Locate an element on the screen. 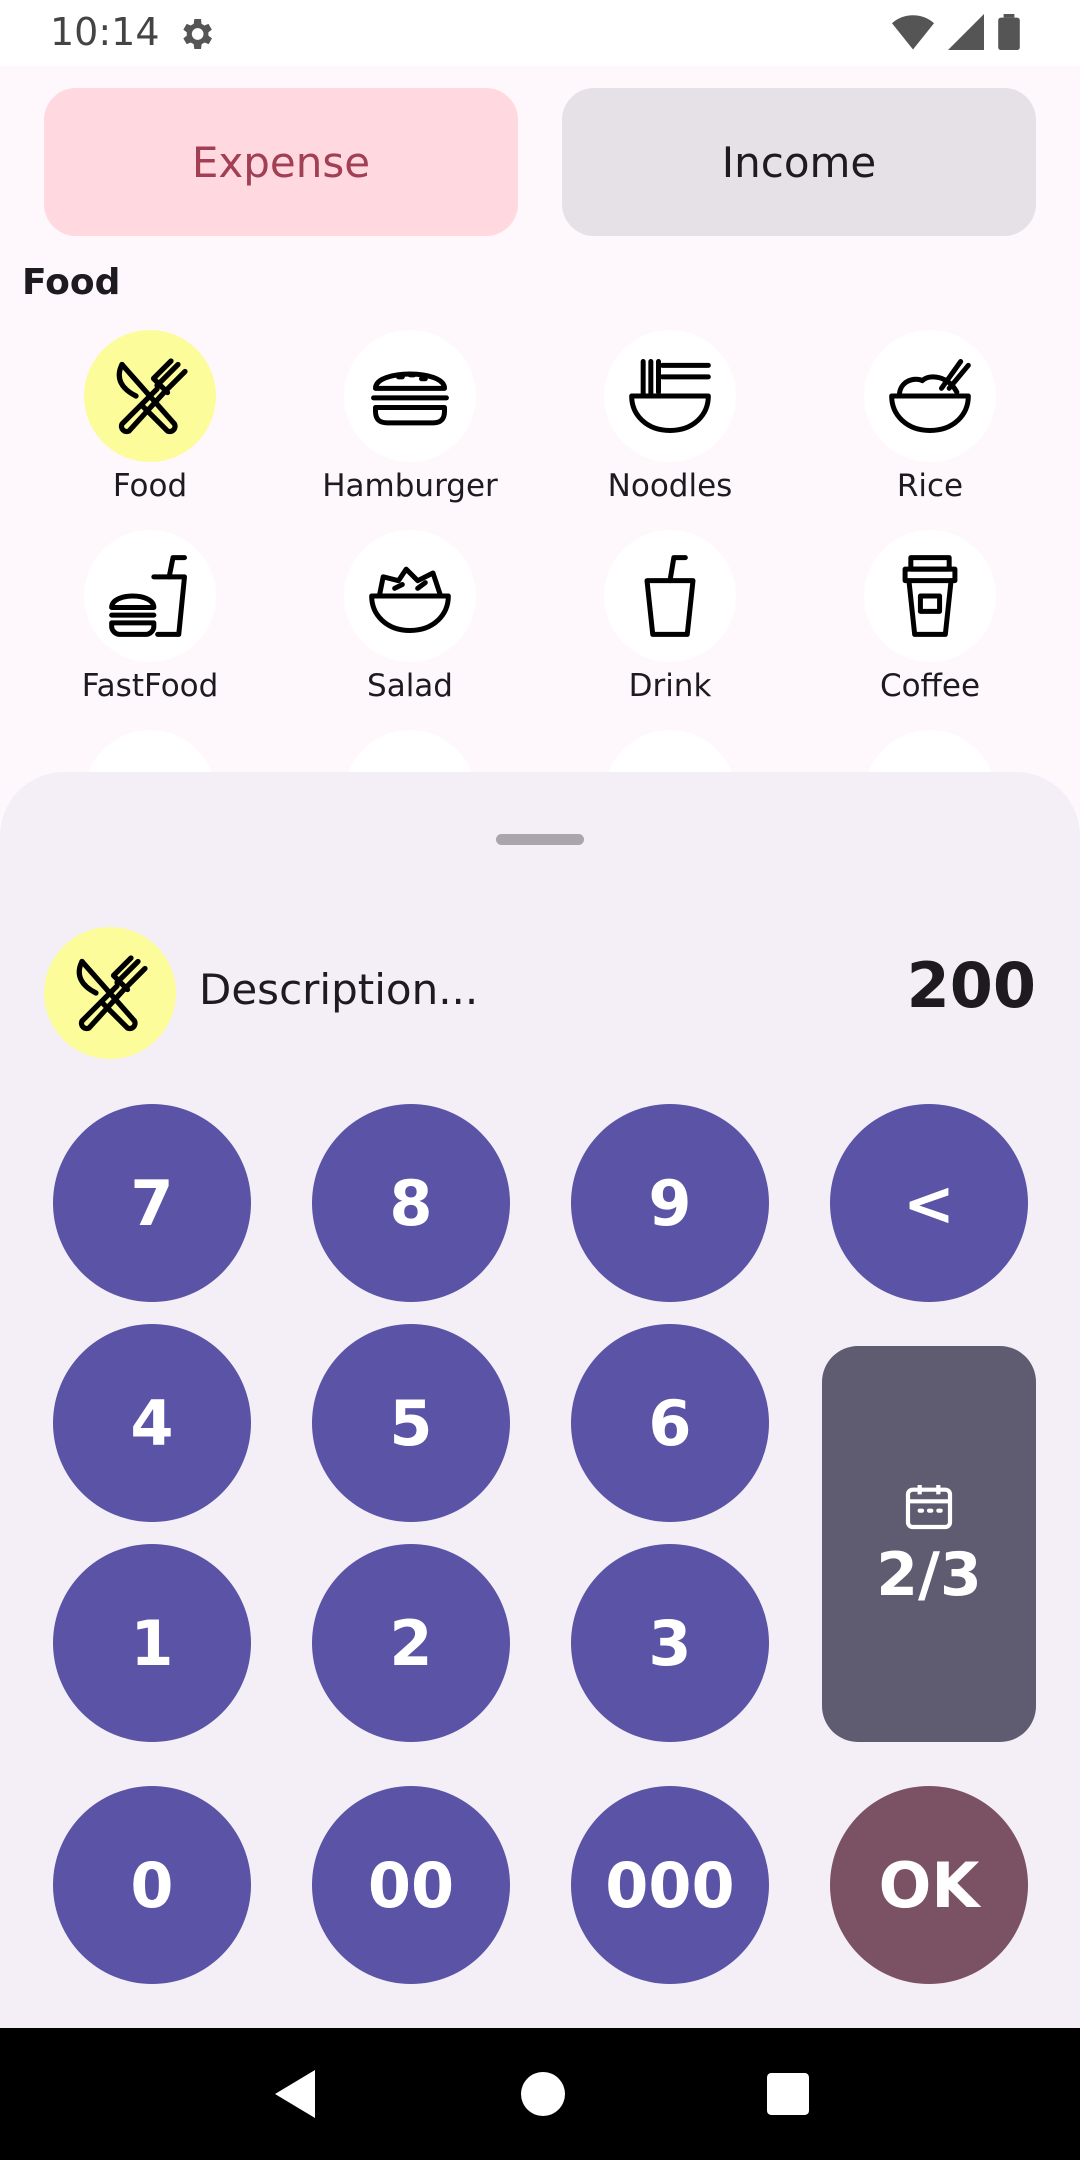 Image resolution: width=1080 pixels, height=2160 pixels. key-1: 1 is located at coordinates (152, 1643).